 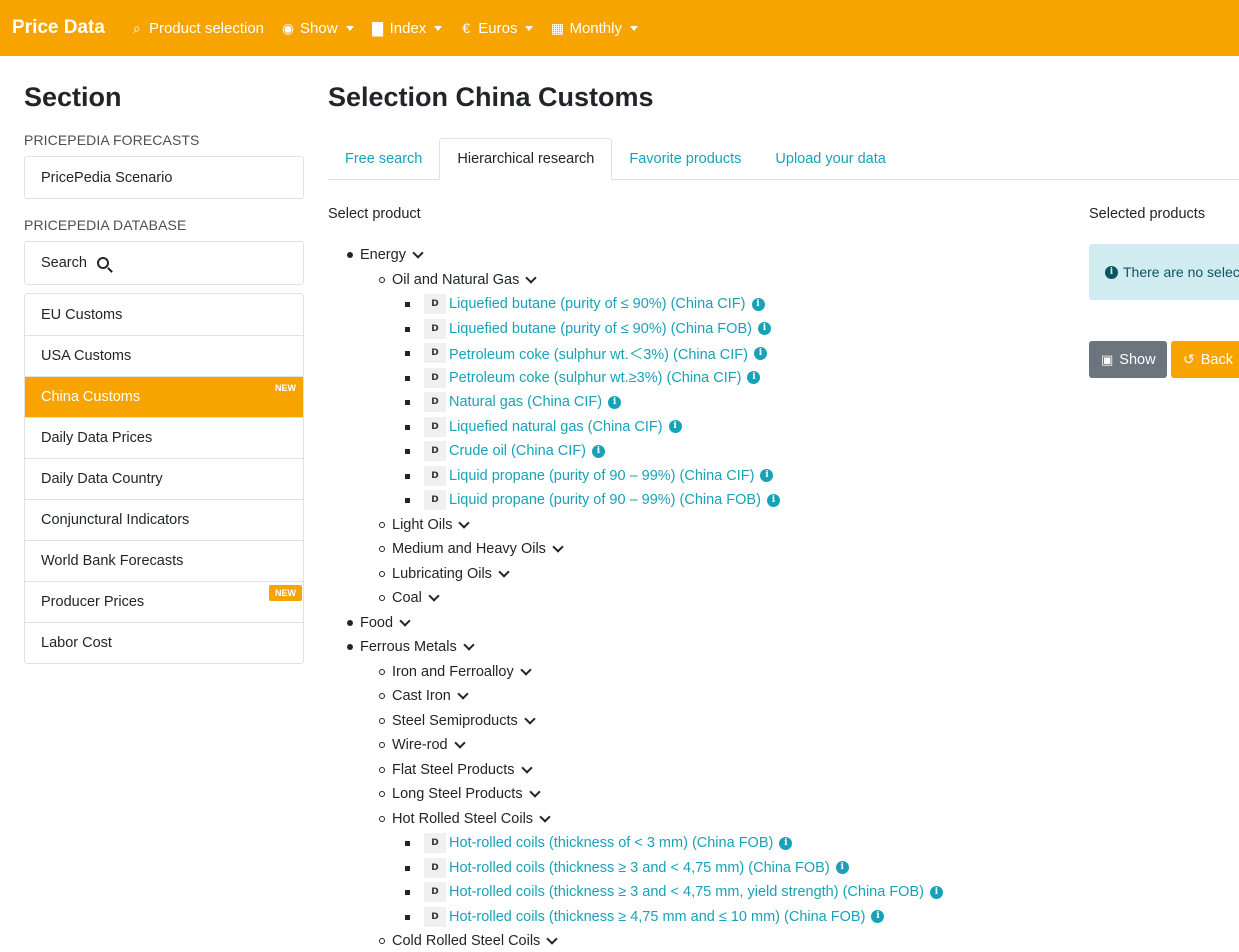 What do you see at coordinates (830, 159) in the screenshot?
I see `tab-upload-data: Upload your data` at bounding box center [830, 159].